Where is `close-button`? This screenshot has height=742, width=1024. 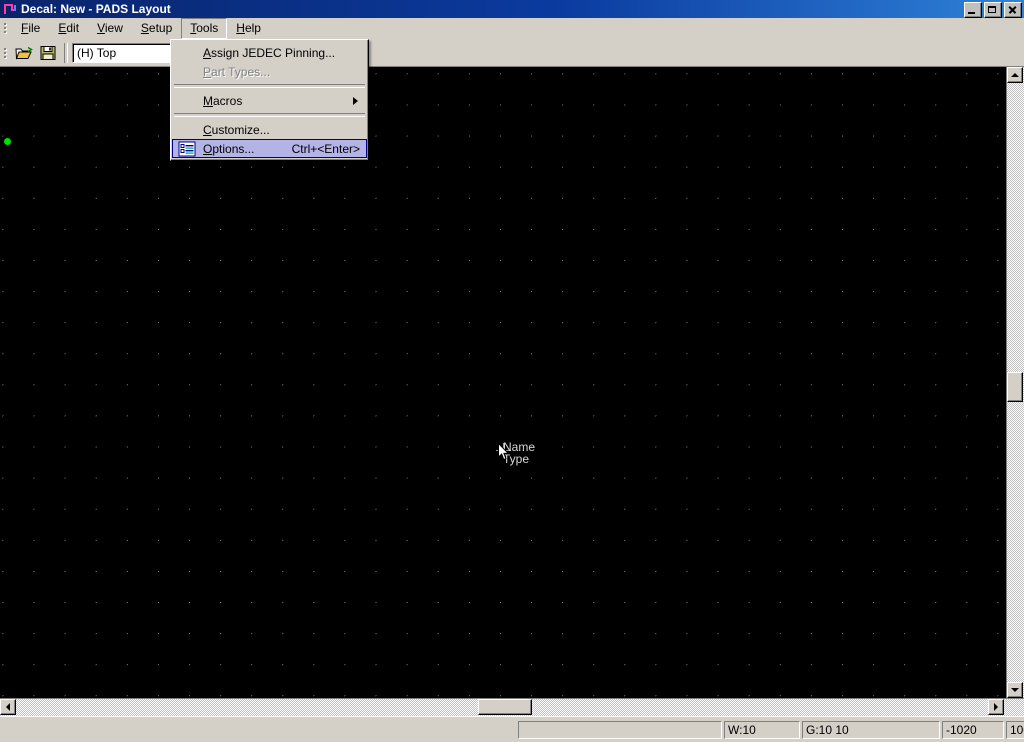 close-button is located at coordinates (1013, 10).